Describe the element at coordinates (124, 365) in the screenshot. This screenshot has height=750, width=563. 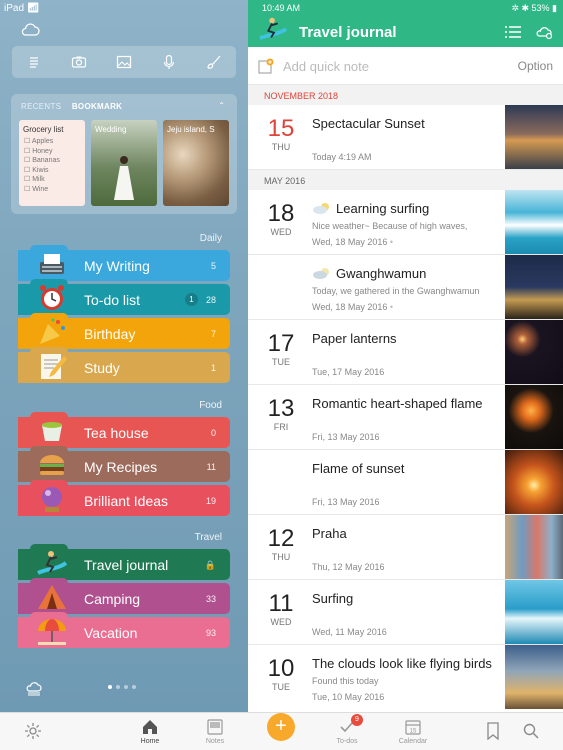
I see `journal-study: Study 1` at that location.